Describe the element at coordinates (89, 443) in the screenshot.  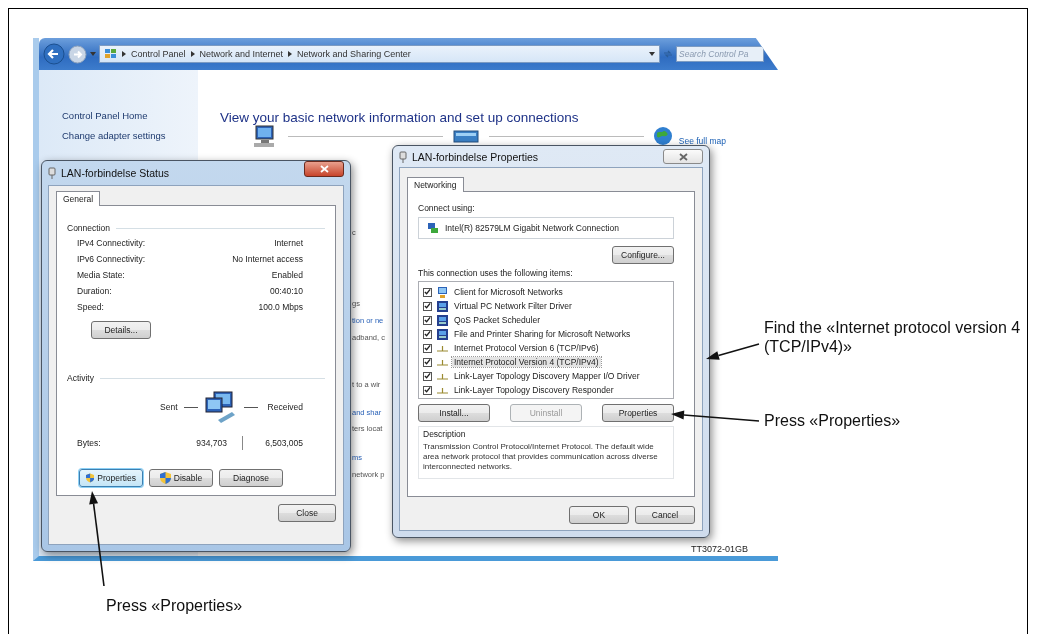
I see `field-label: Bytes:` at that location.